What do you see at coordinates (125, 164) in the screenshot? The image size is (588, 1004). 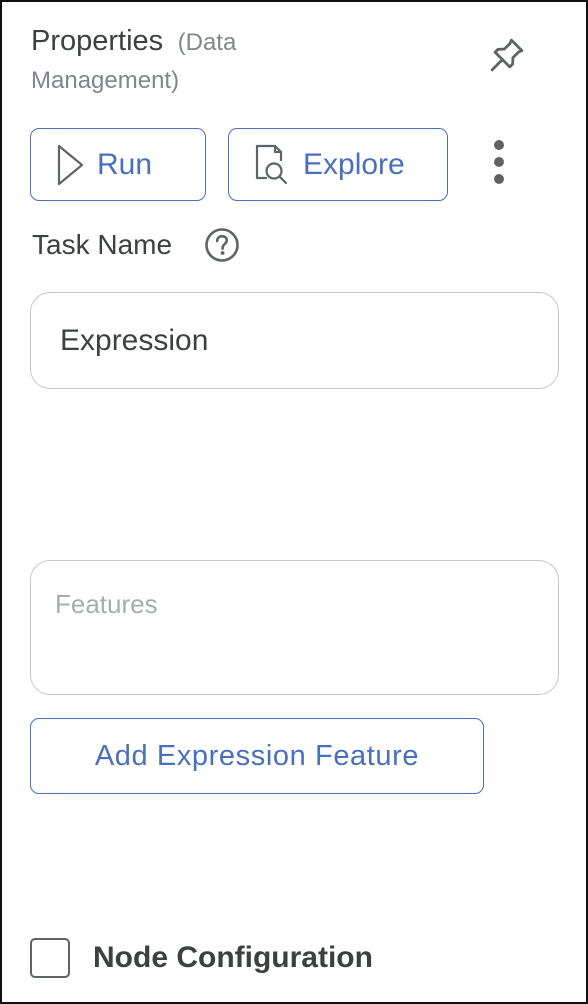 I see `run-button-label: Run` at bounding box center [125, 164].